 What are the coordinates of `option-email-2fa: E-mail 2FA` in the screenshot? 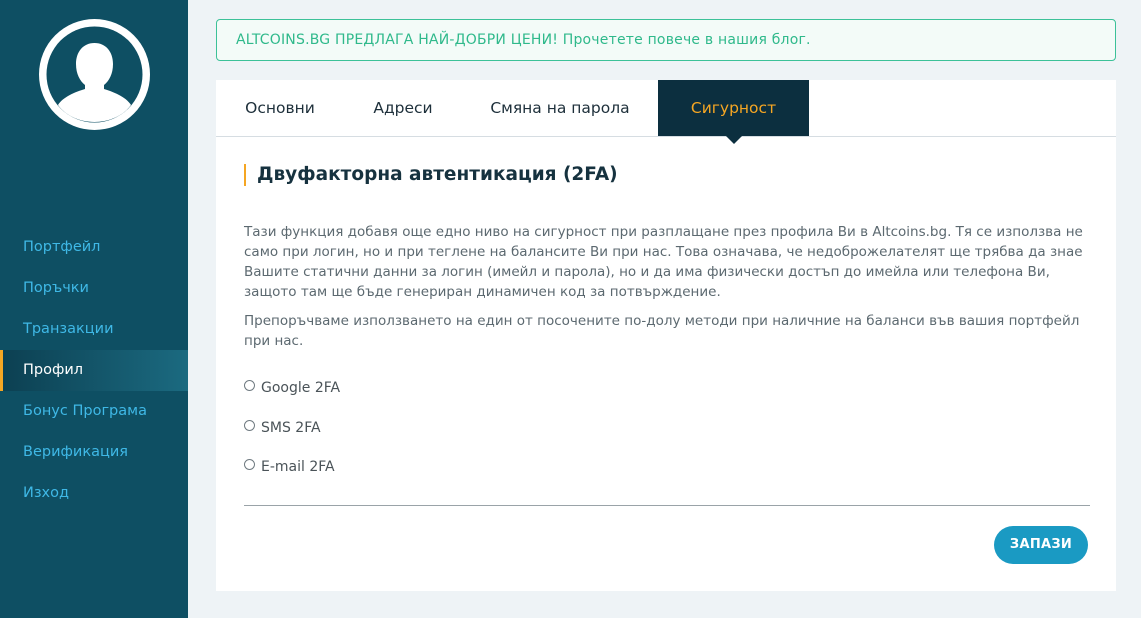 It's located at (289, 467).